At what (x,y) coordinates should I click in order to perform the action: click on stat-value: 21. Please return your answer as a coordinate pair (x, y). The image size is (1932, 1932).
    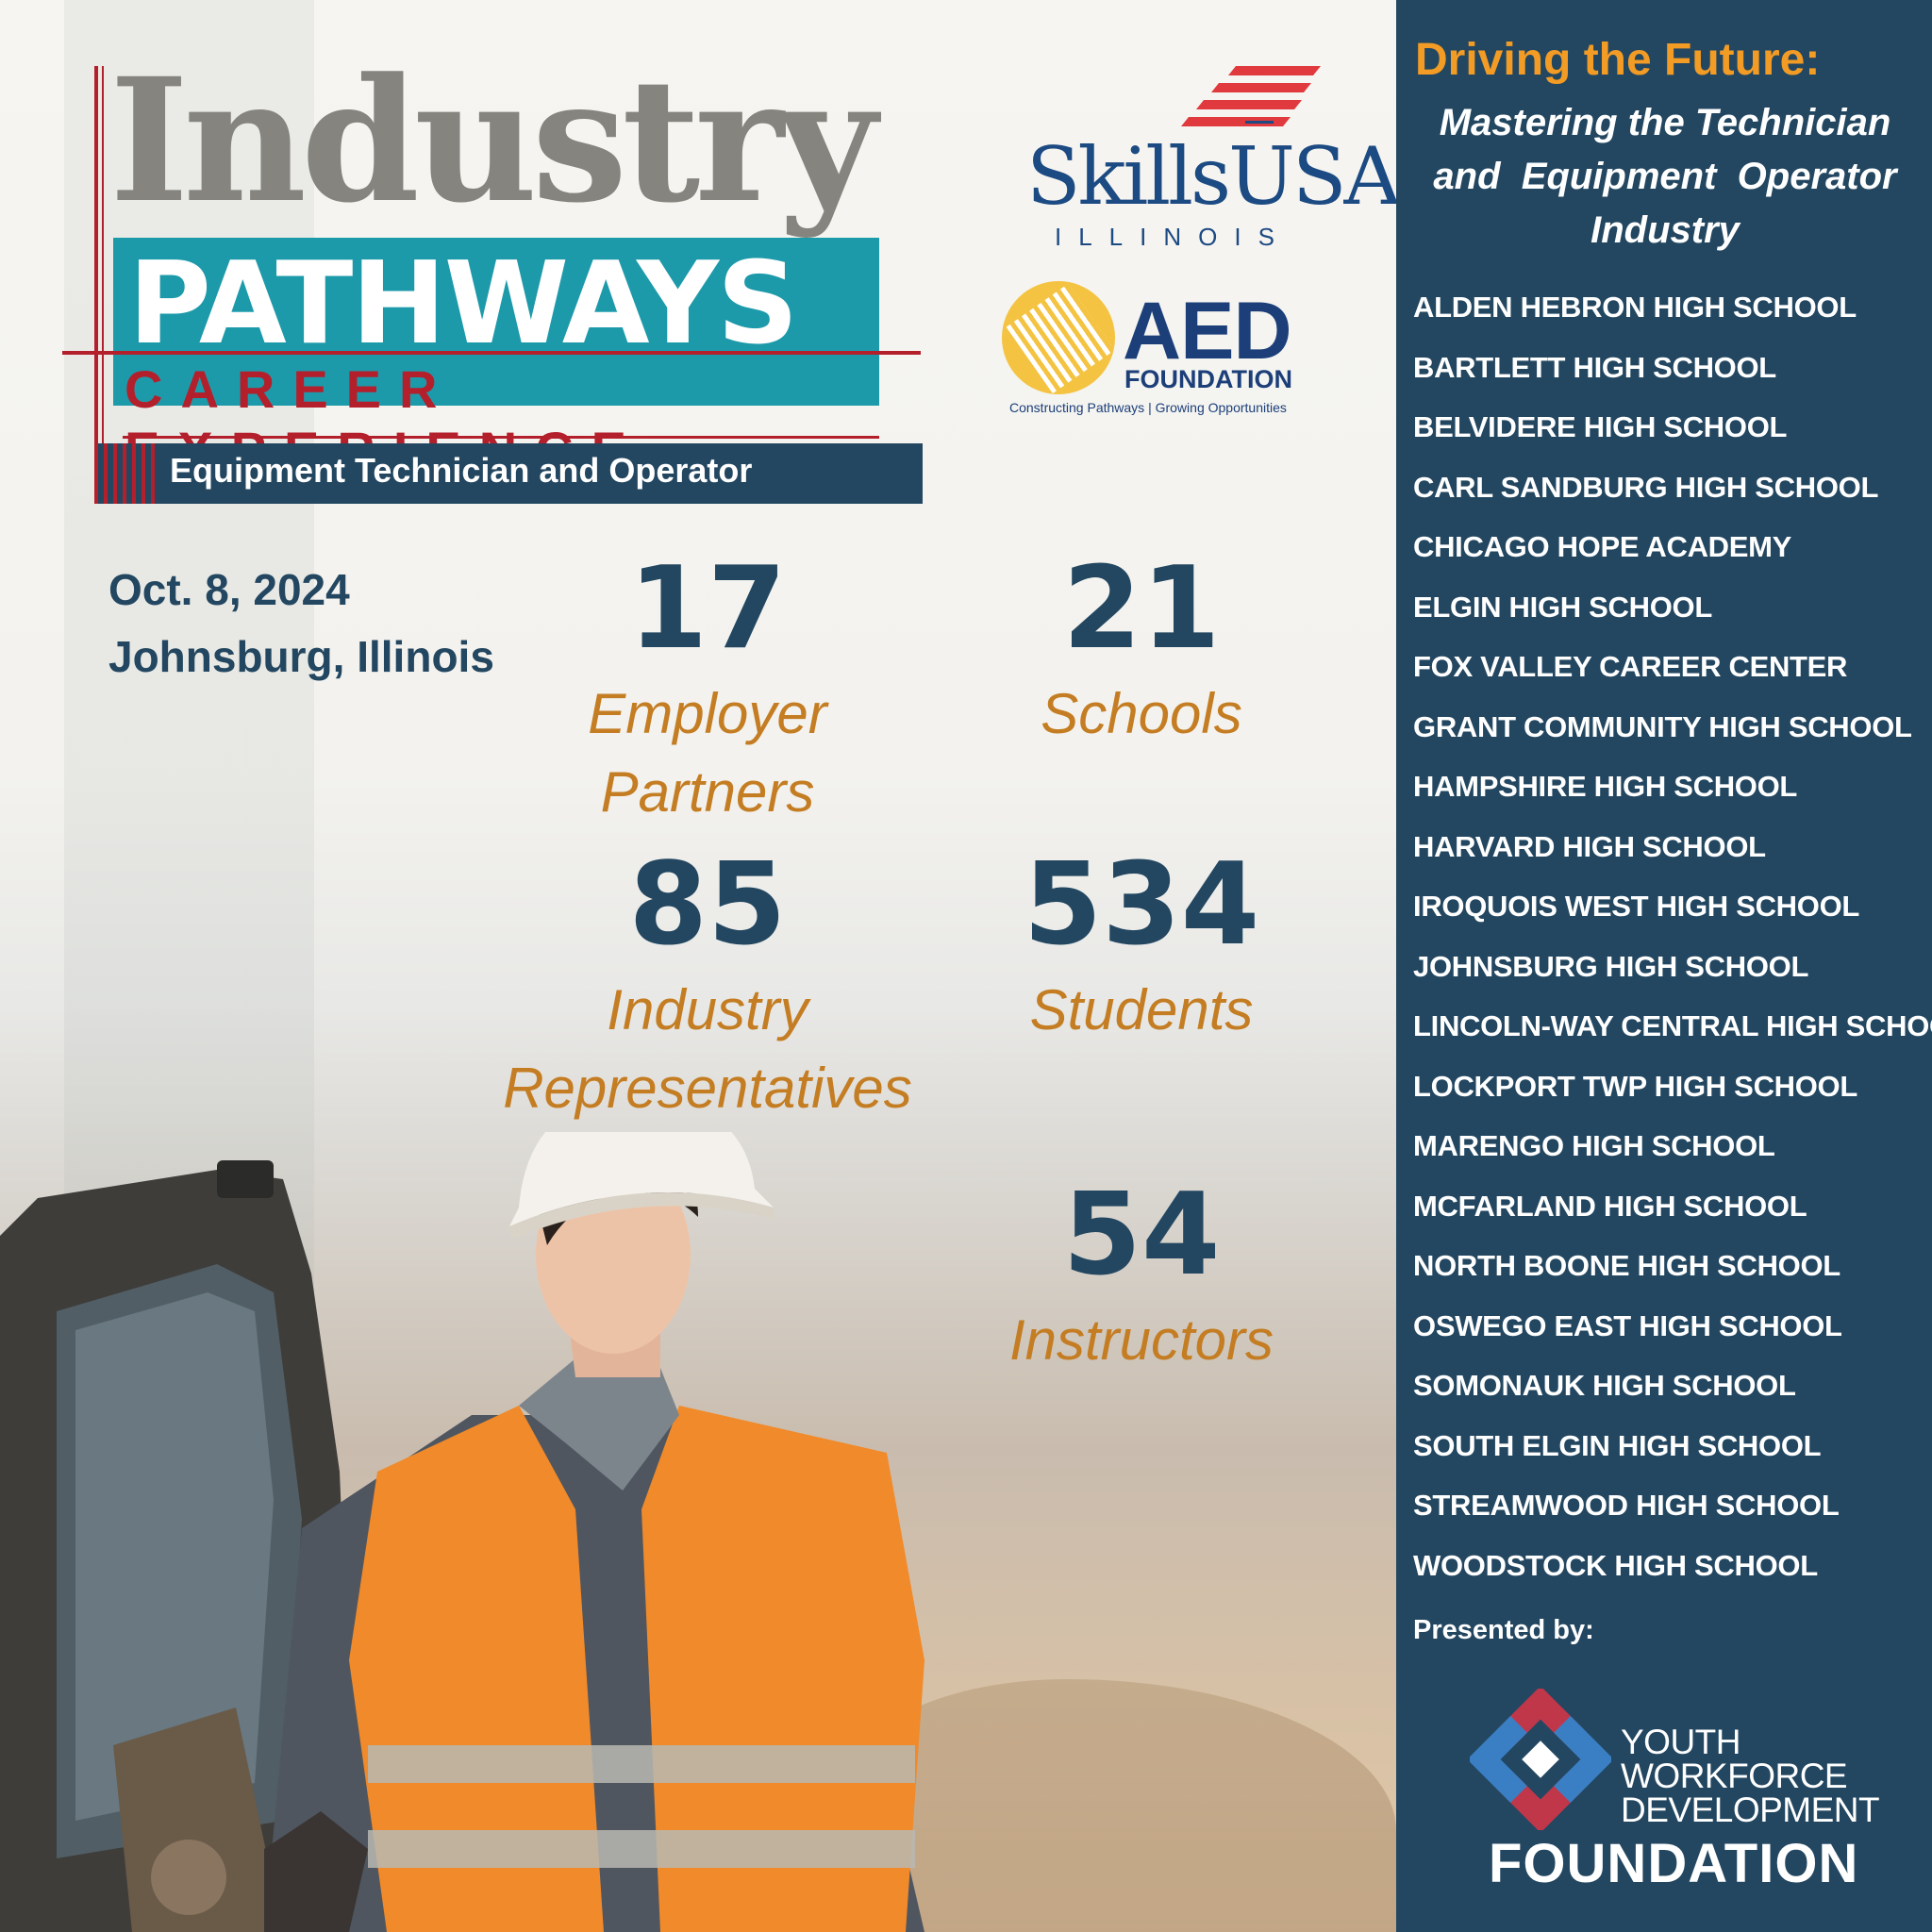
    Looking at the image, I should click on (1141, 609).